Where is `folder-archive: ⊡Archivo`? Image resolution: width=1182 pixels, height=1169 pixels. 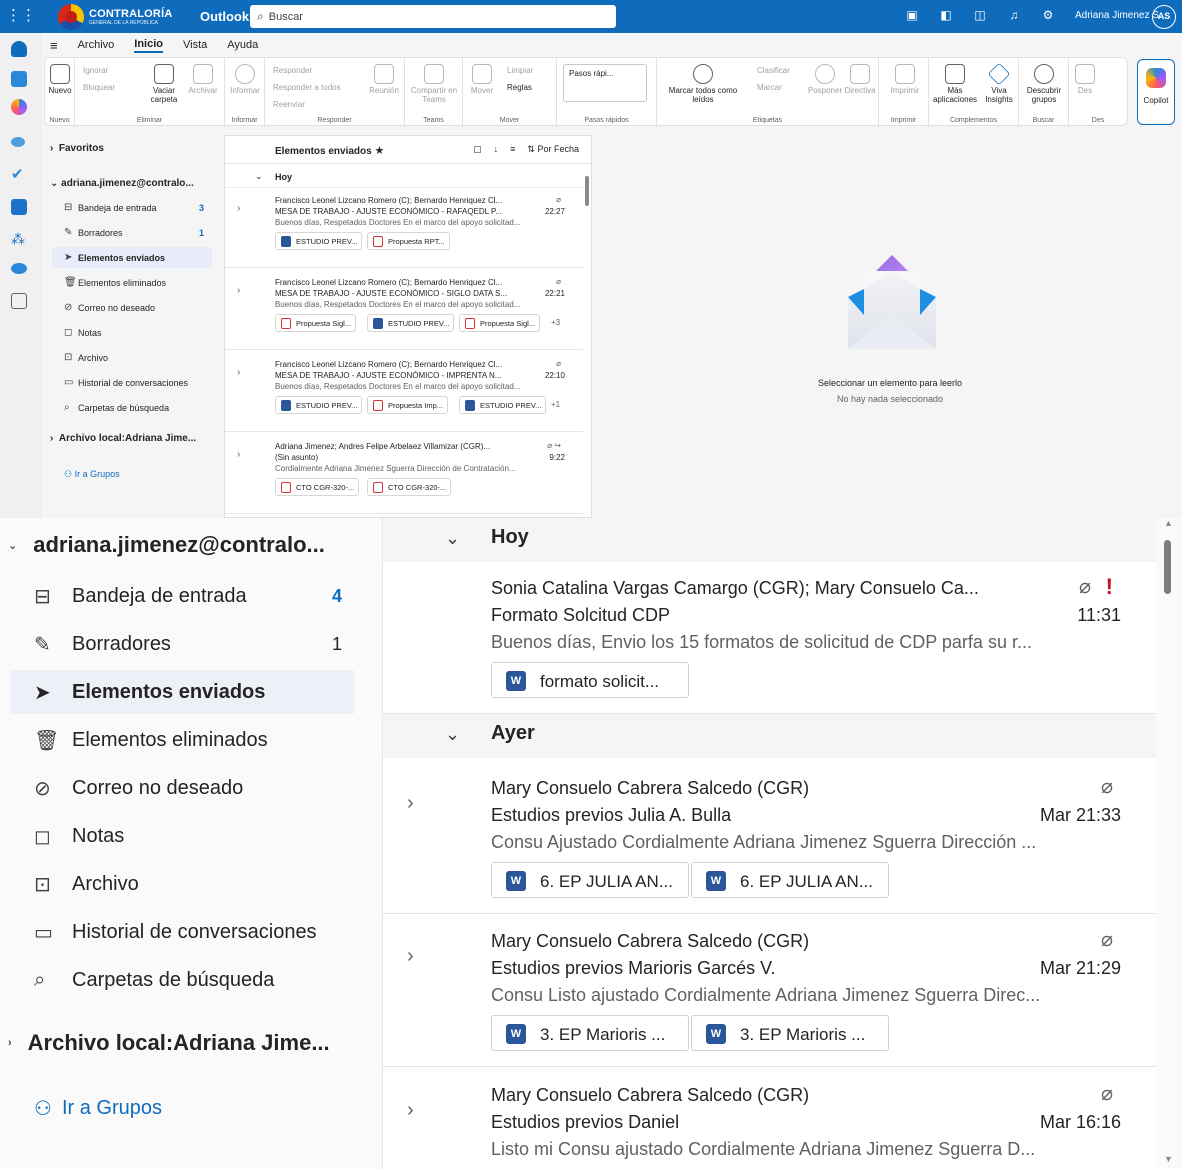
folder-archive: ⊡Archivo is located at coordinates (132, 357).